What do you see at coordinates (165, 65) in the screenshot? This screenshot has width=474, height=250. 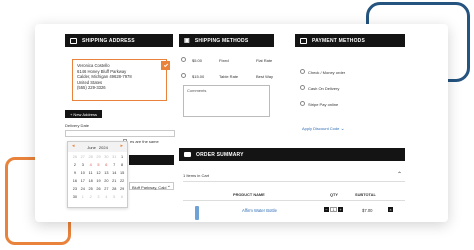 I see `selected-check-icon` at bounding box center [165, 65].